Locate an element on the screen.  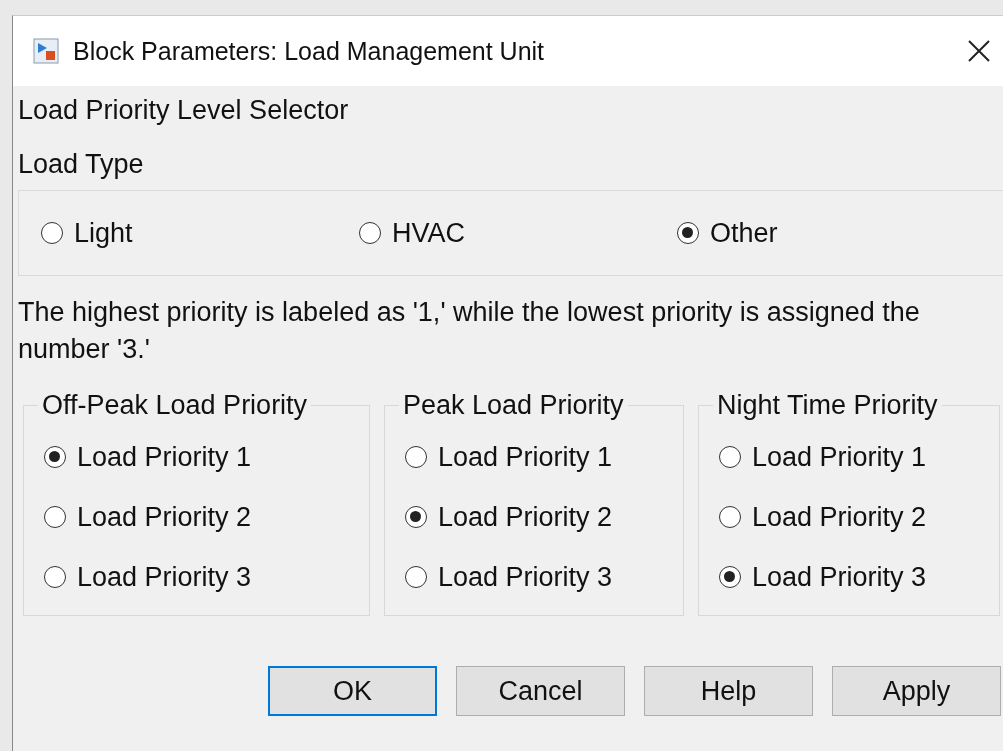
window-title: Block Parameters: Load Management Unit is located at coordinates (309, 51).